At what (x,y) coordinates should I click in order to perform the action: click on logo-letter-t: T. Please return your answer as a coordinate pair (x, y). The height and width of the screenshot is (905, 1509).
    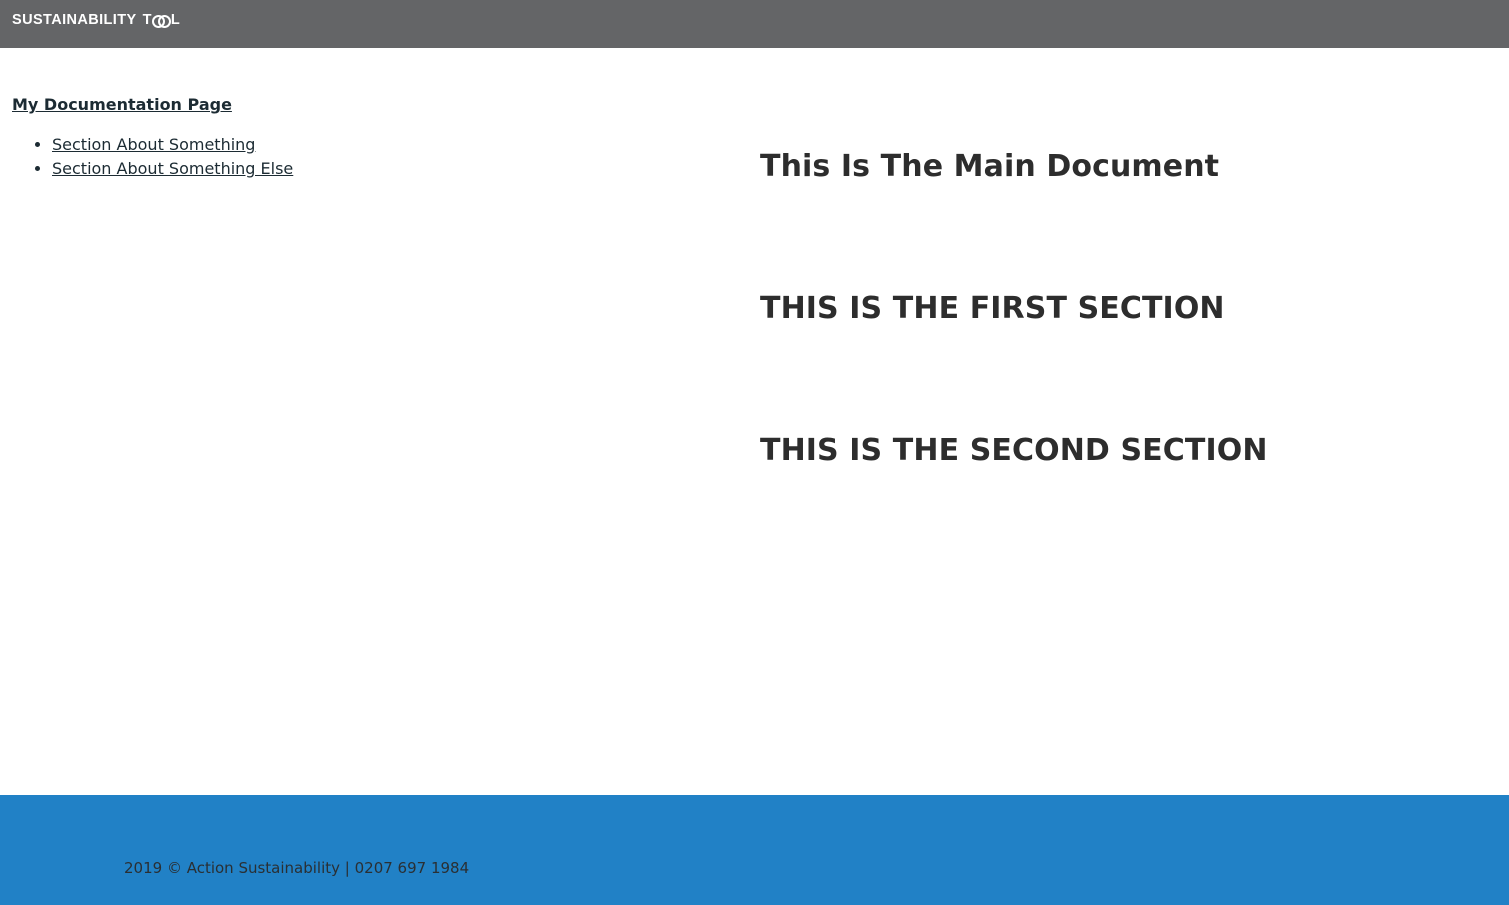
    Looking at the image, I should click on (147, 20).